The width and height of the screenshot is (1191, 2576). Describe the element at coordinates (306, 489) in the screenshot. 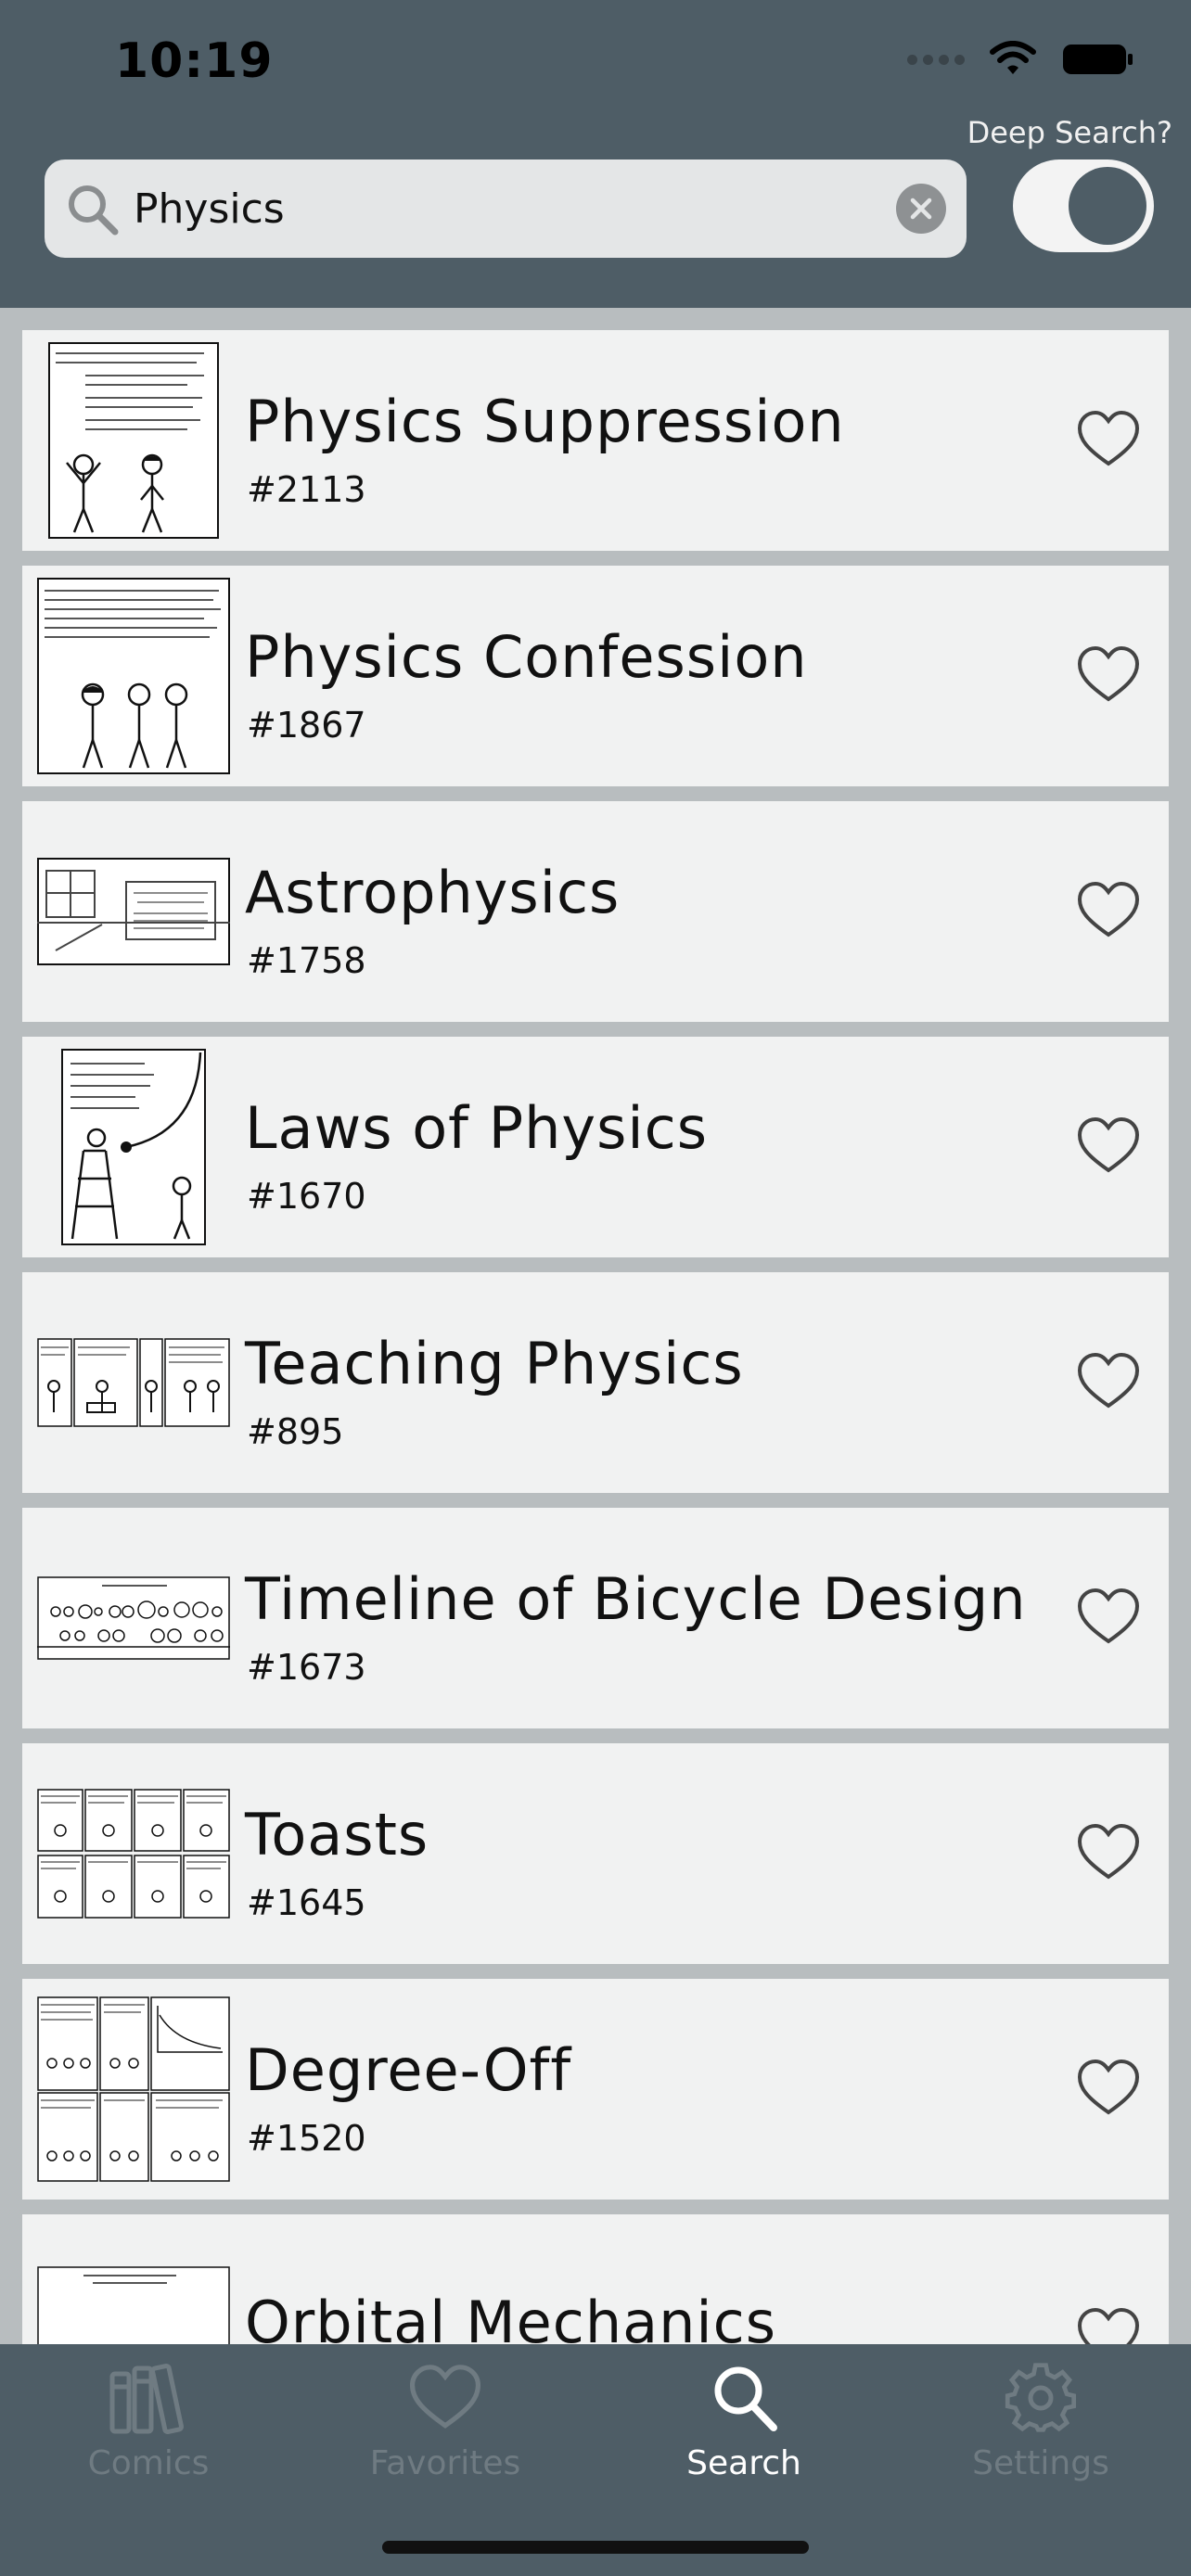

I see `comic-number: #2113` at that location.